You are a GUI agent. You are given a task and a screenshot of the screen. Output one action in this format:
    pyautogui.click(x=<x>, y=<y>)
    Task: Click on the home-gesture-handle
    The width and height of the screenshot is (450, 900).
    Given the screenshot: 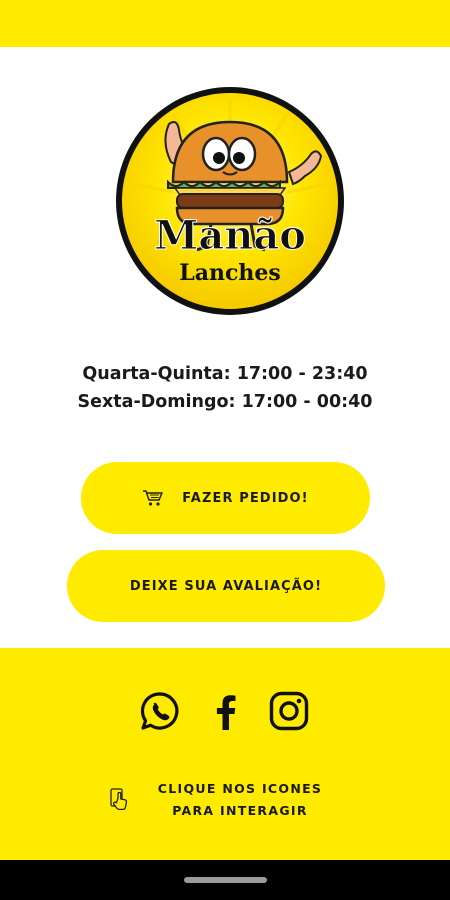 What is the action you would take?
    pyautogui.click(x=225, y=880)
    